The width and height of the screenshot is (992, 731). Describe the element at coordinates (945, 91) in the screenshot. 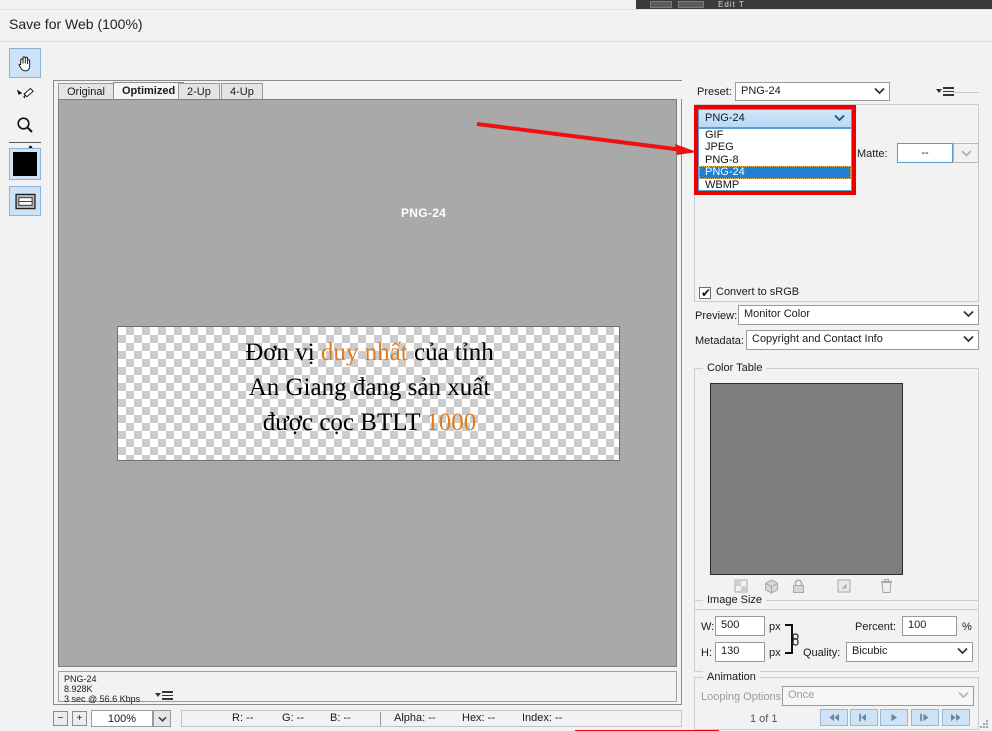

I see `preset-flyout-menu-icon` at that location.